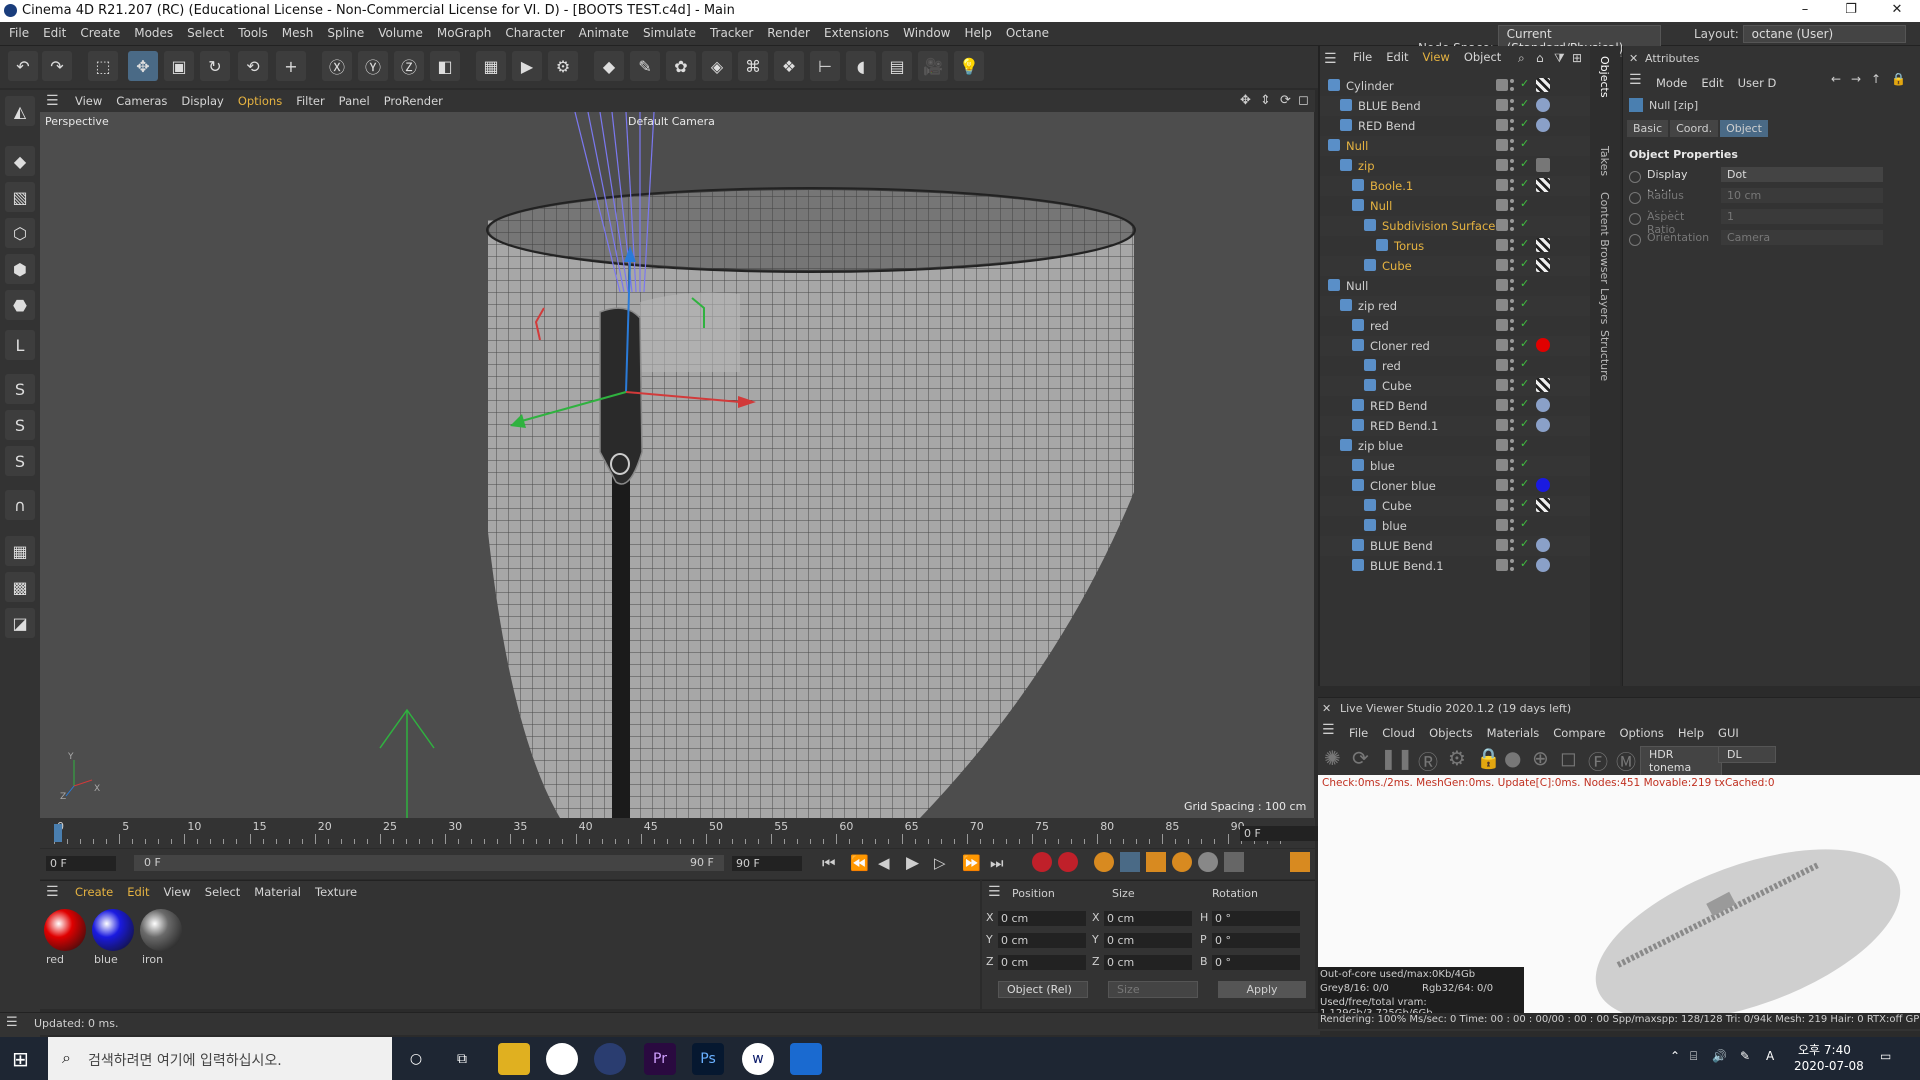 This screenshot has width=1920, height=1080. What do you see at coordinates (1521, 58) in the screenshot?
I see `search-icon: ⌕` at bounding box center [1521, 58].